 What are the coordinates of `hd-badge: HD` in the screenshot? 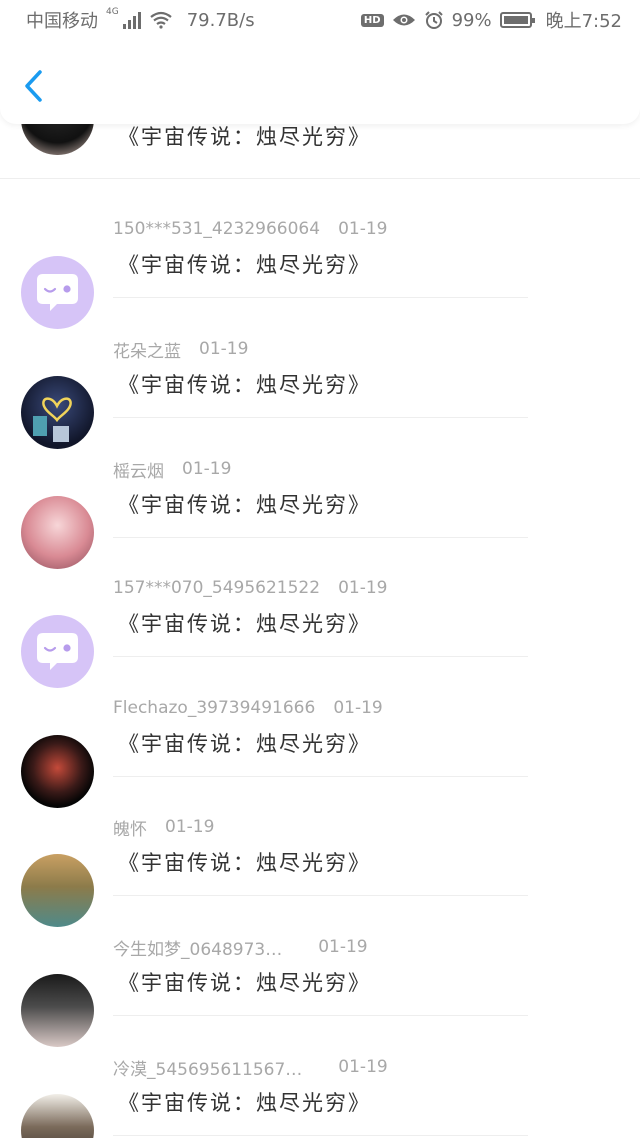 It's located at (372, 20).